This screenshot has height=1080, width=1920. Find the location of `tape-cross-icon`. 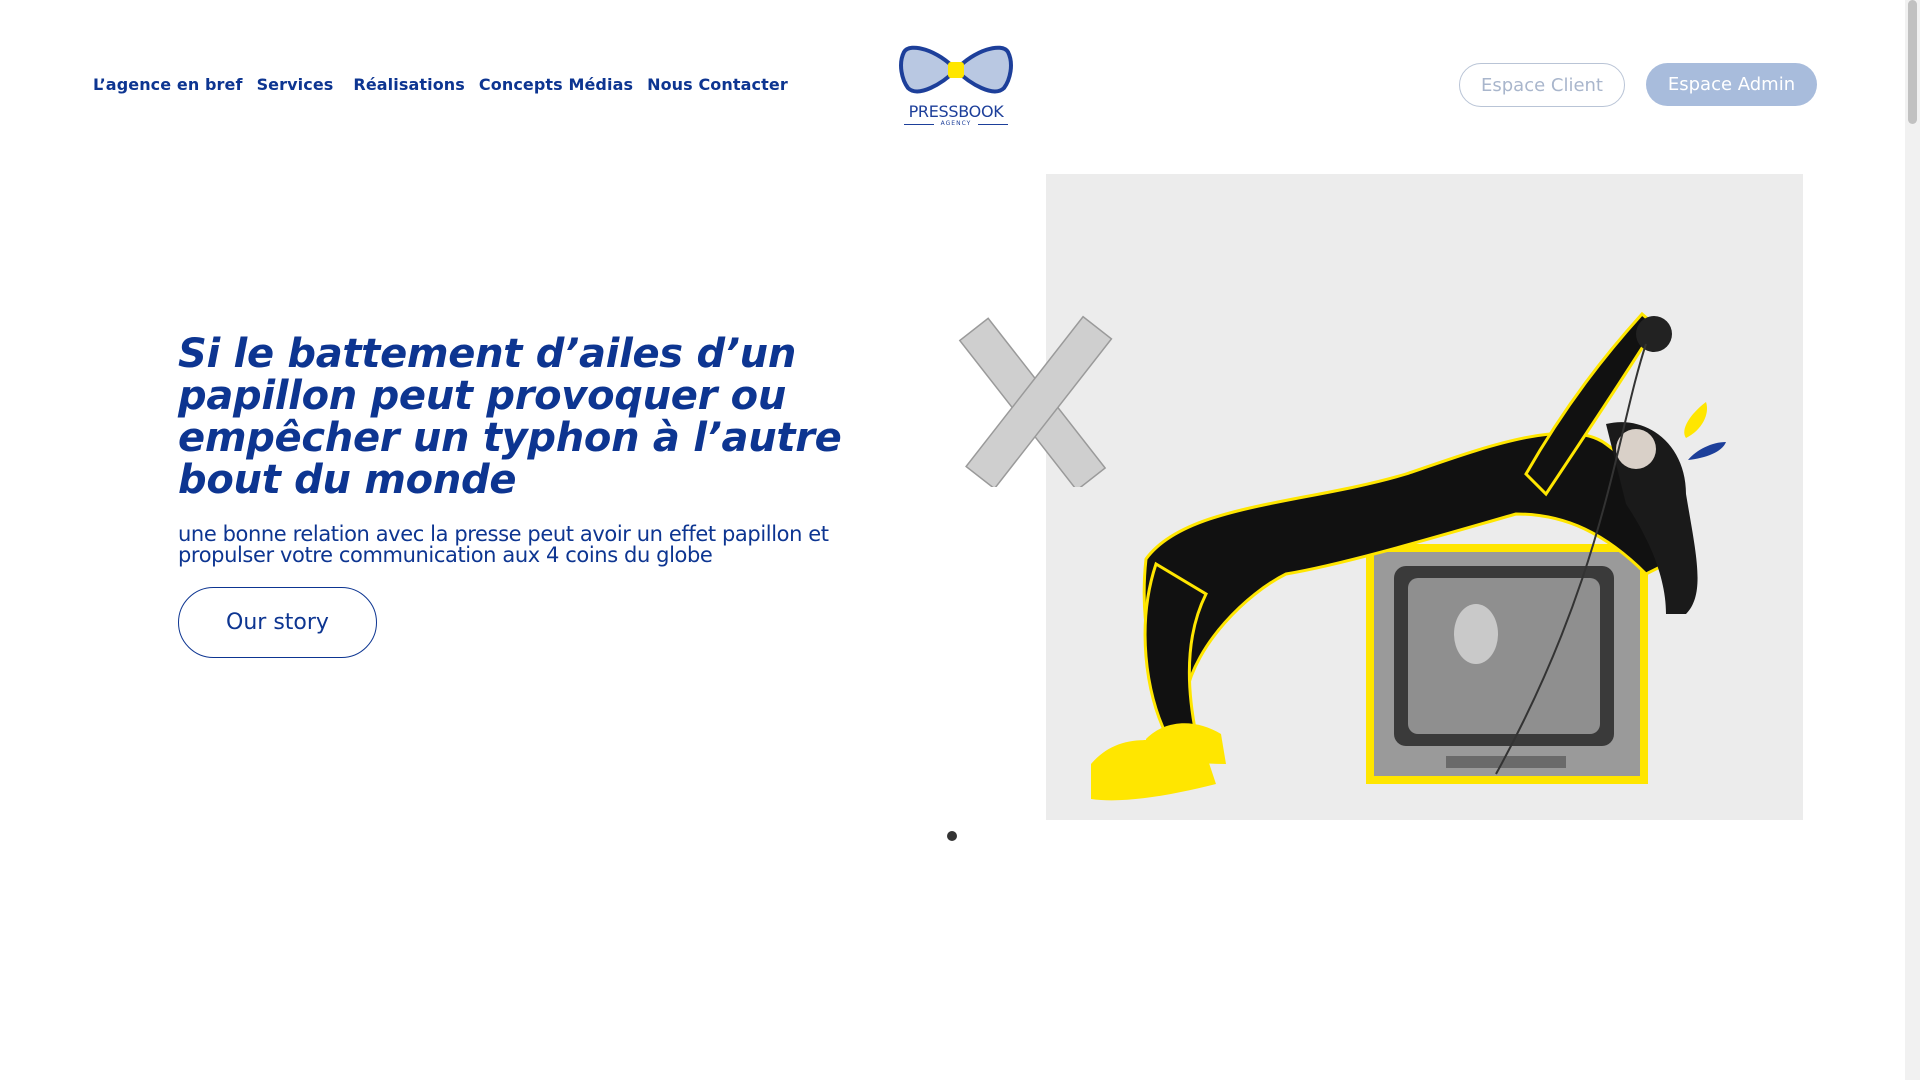

tape-cross-icon is located at coordinates (1035, 401).